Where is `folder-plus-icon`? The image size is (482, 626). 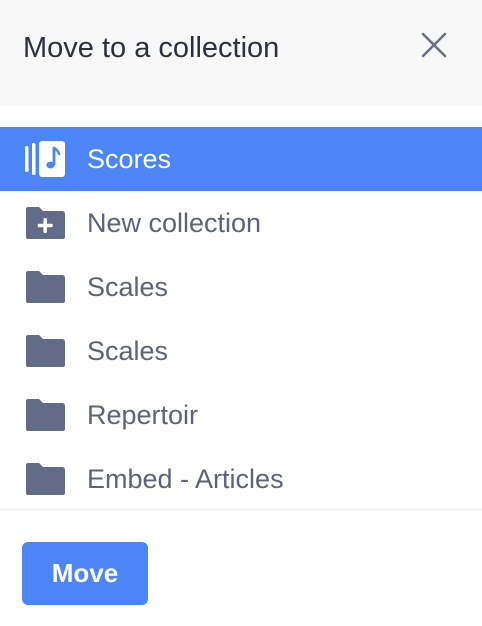
folder-plus-icon is located at coordinates (46, 223).